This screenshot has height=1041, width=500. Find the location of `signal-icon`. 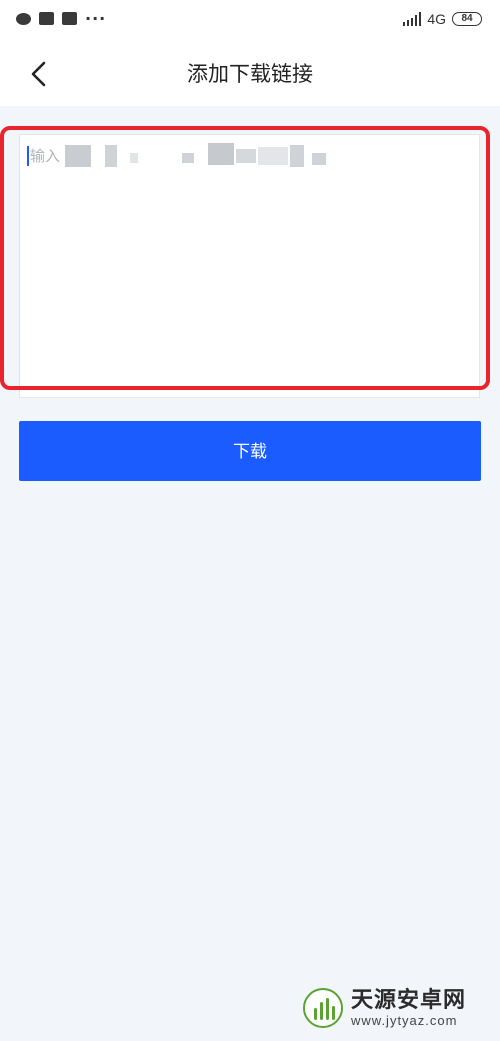

signal-icon is located at coordinates (412, 19).